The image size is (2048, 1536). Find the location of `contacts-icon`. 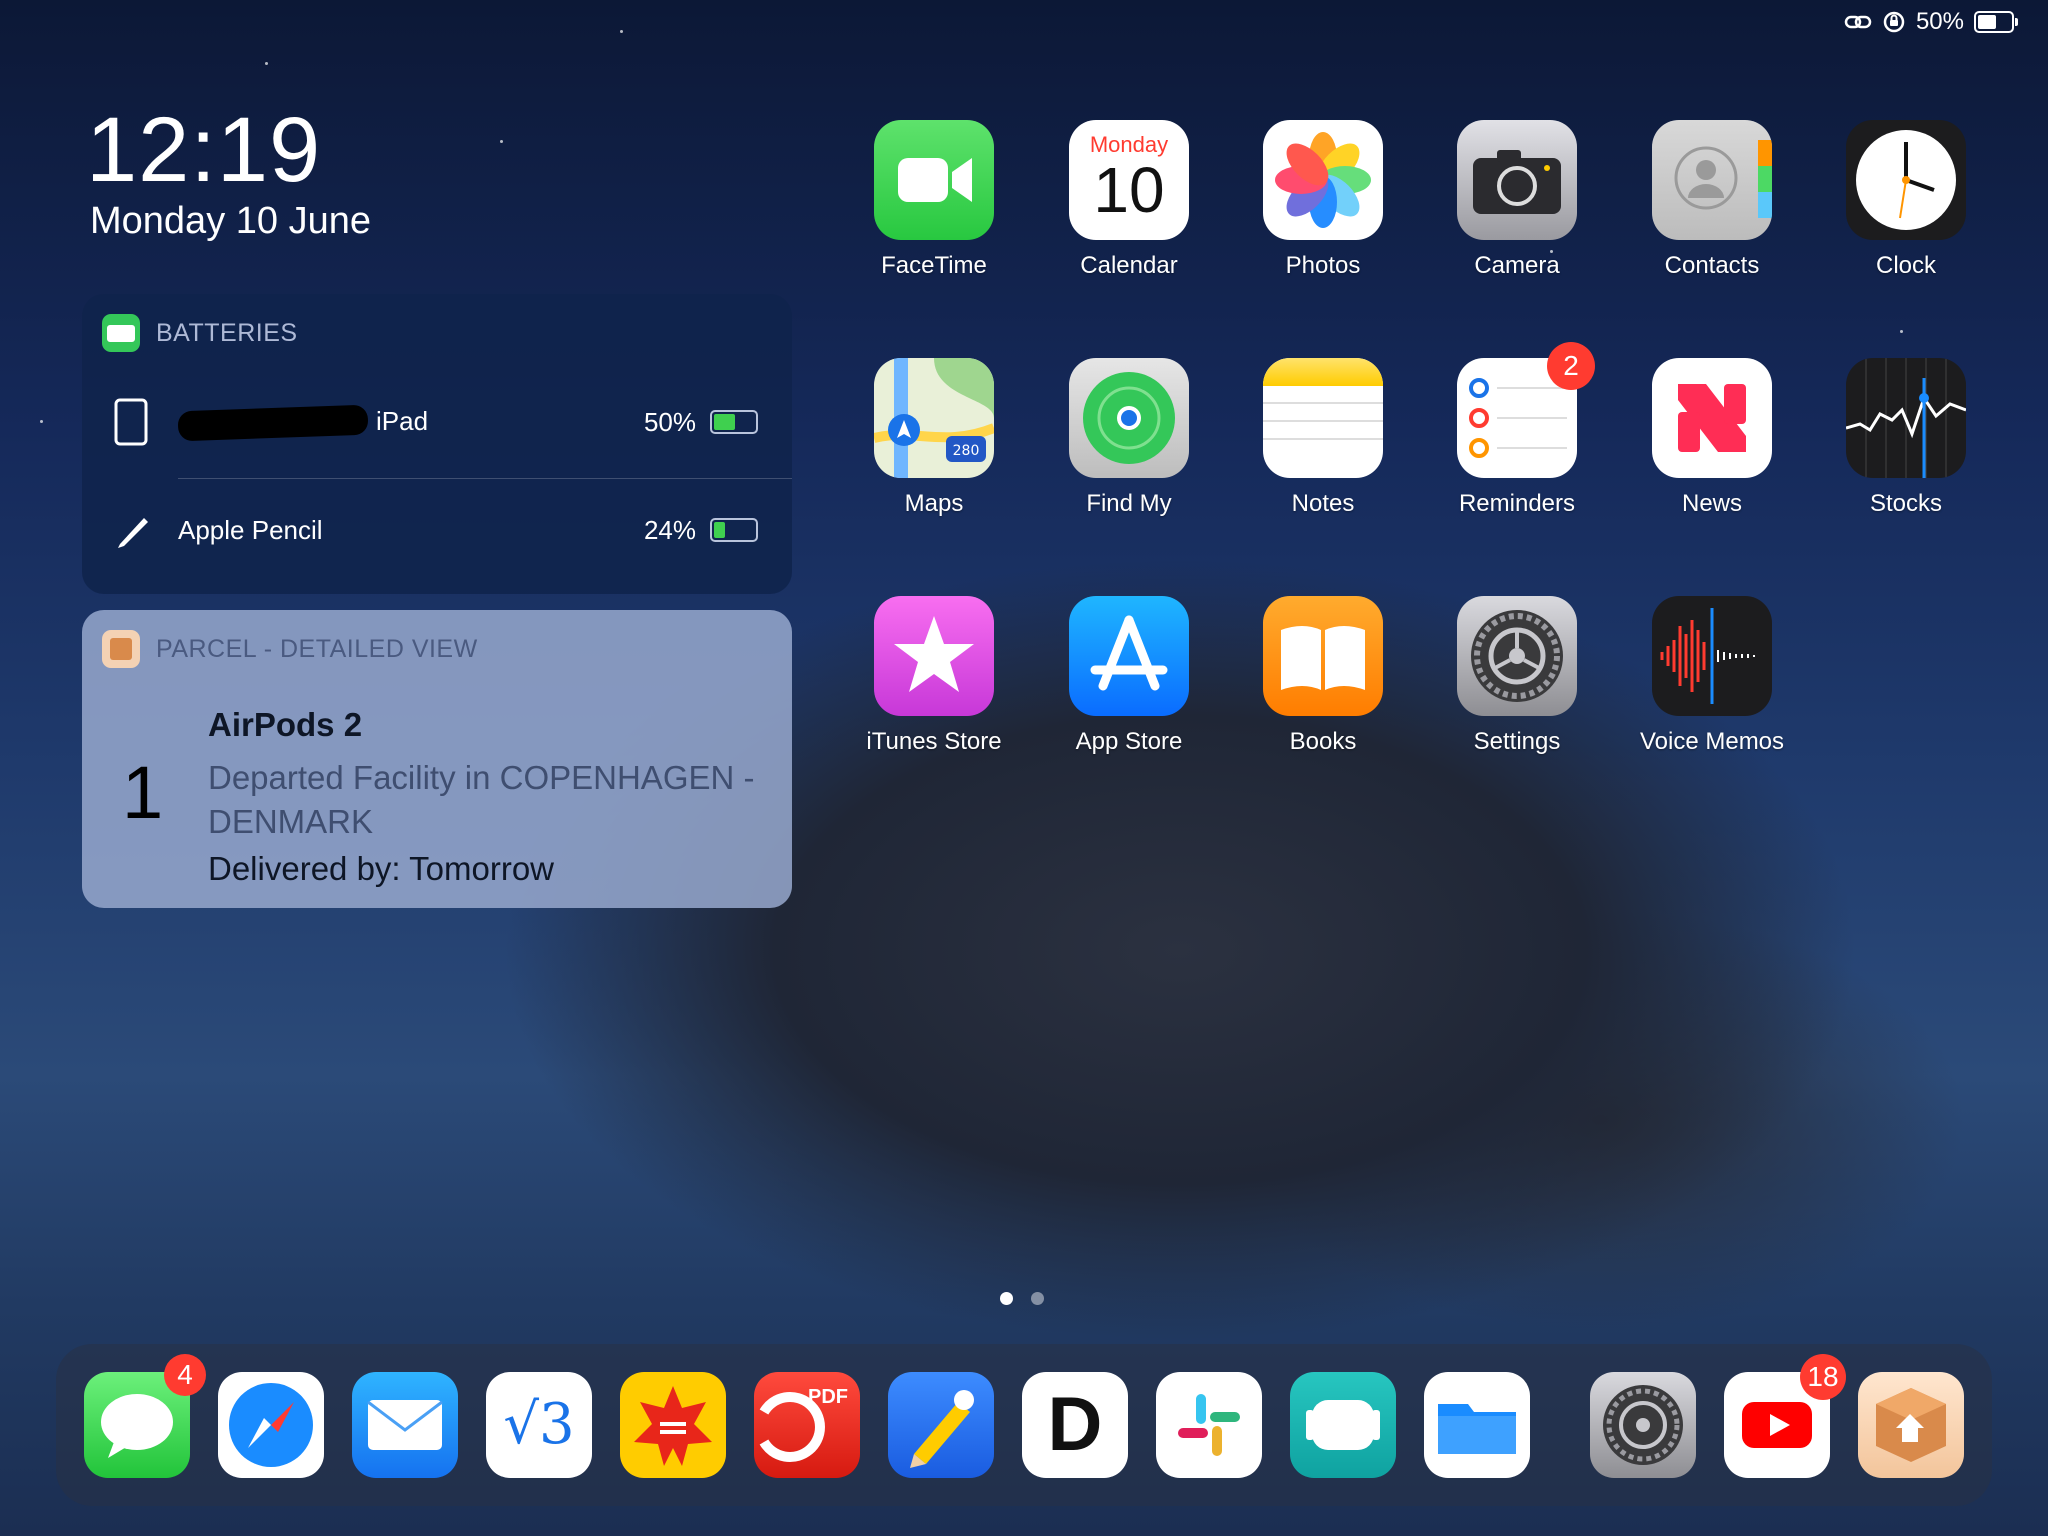

contacts-icon is located at coordinates (1712, 180).